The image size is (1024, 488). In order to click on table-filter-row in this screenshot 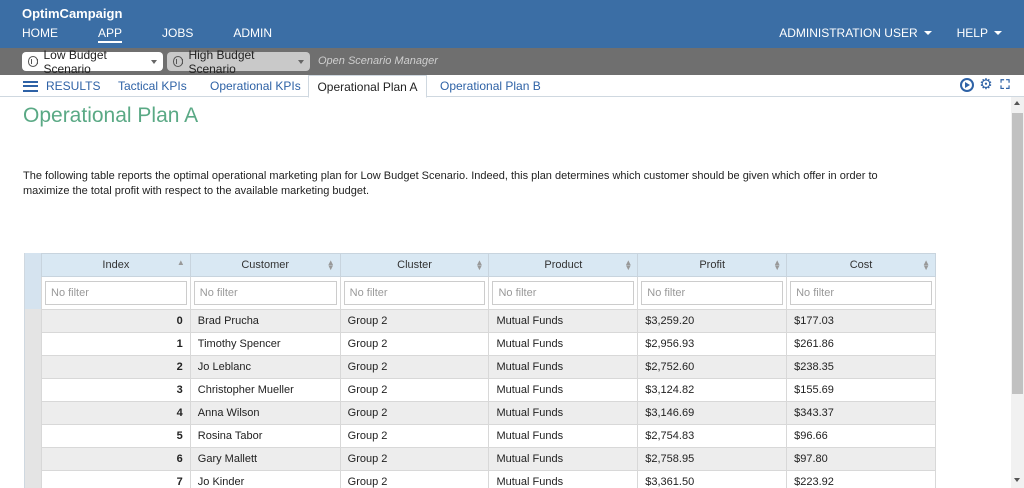, I will do `click(488, 293)`.